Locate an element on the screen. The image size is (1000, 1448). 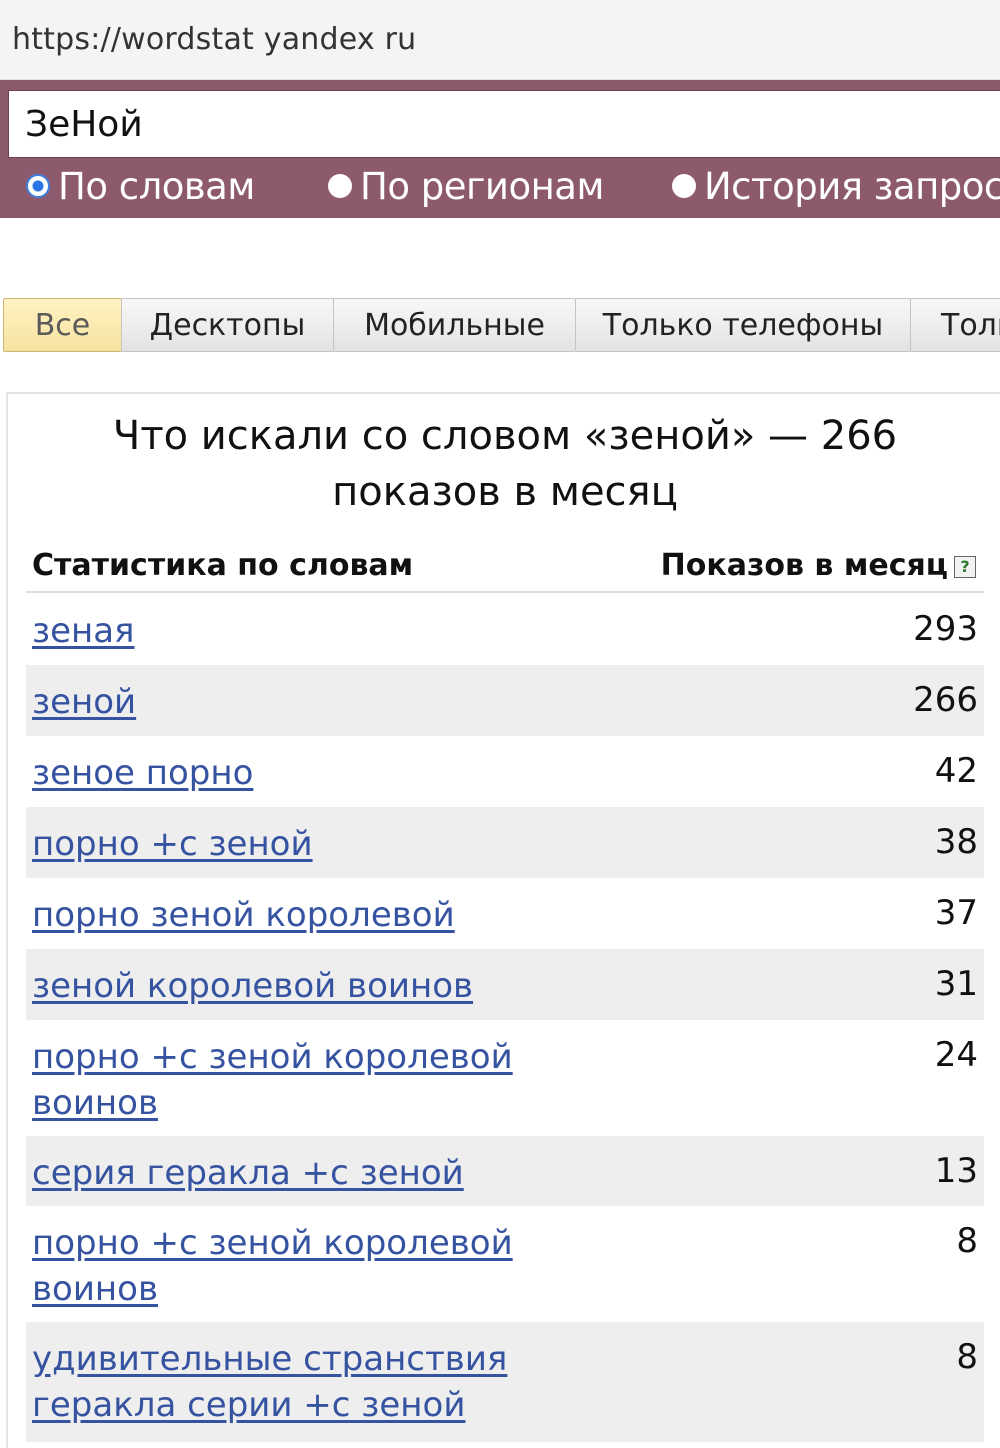
radio-by-regions: По регионам is located at coordinates (466, 186).